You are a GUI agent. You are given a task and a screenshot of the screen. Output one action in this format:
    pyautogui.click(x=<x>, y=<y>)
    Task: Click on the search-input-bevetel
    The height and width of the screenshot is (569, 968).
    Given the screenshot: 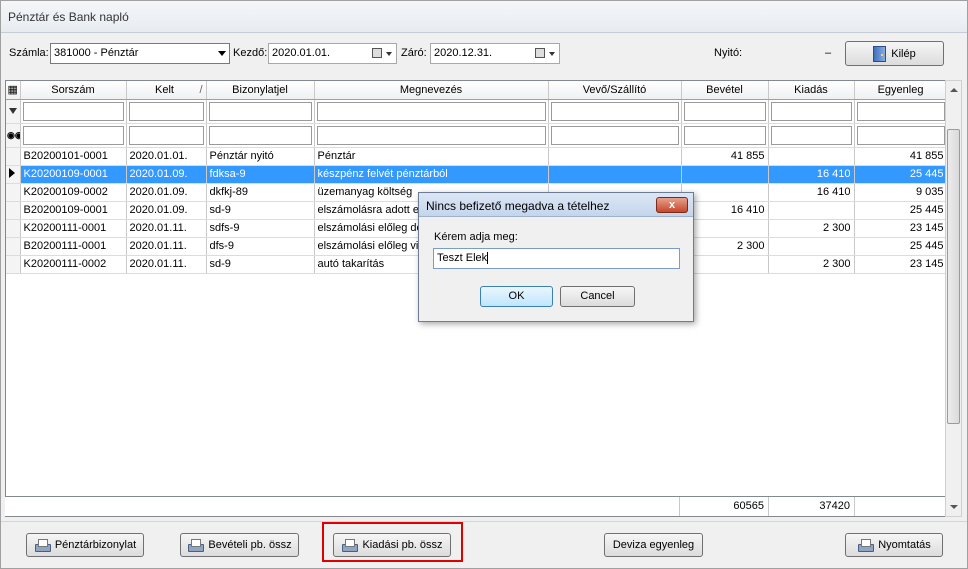 What is the action you would take?
    pyautogui.click(x=724, y=135)
    